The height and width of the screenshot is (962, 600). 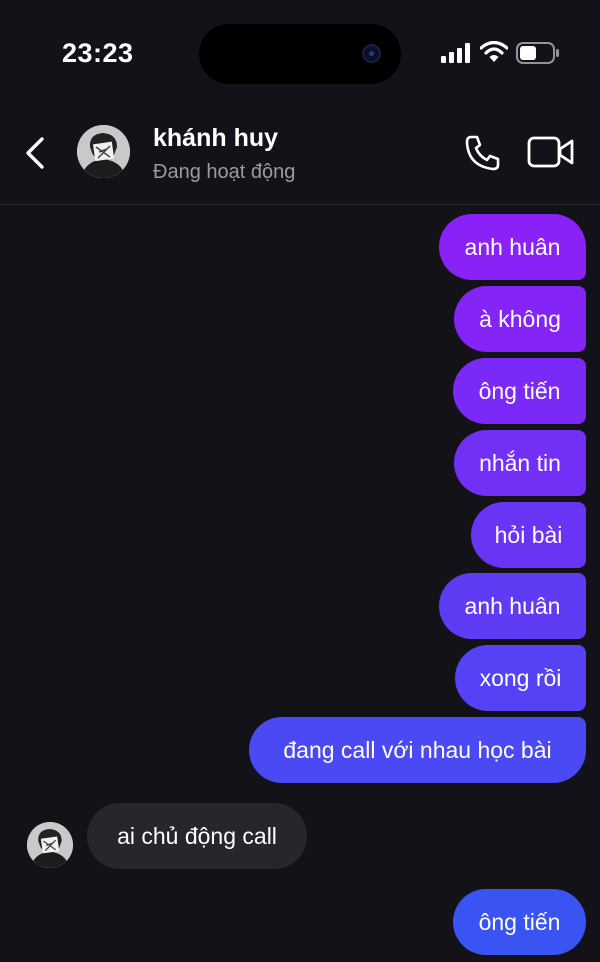 What do you see at coordinates (551, 152) in the screenshot?
I see `video-camera-icon` at bounding box center [551, 152].